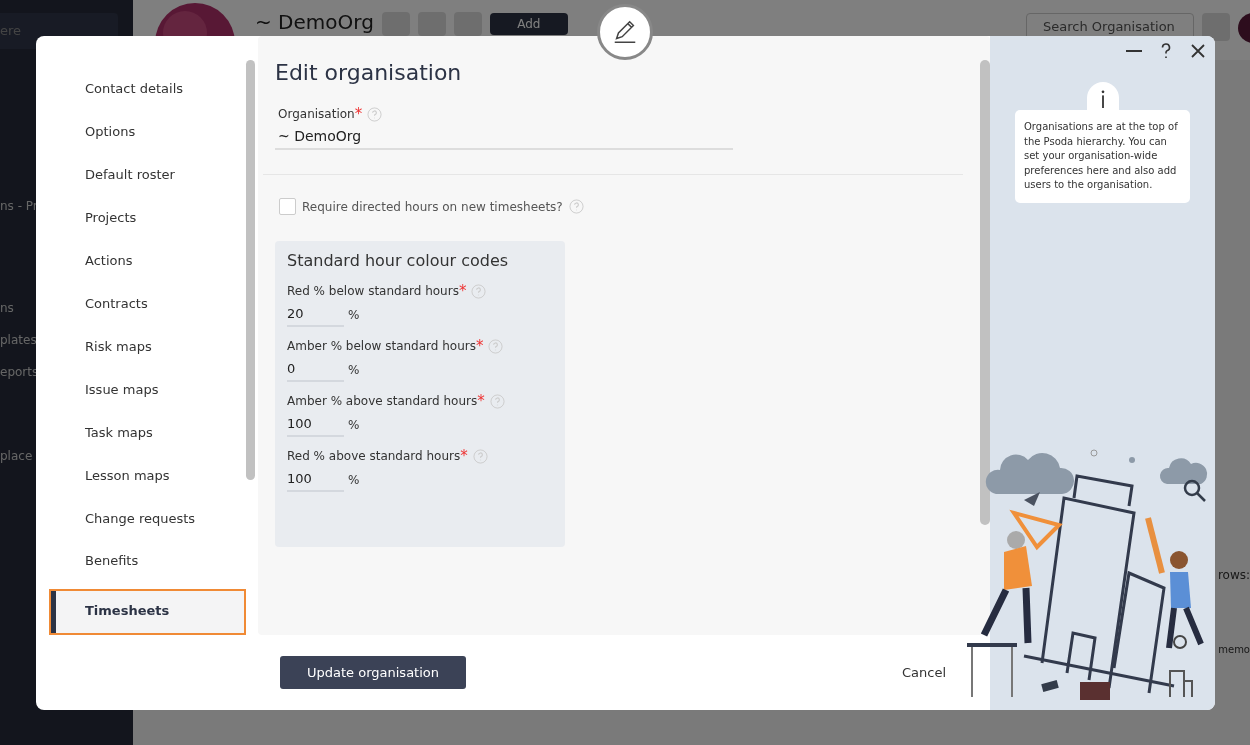  I want to click on nav-item: Timesheets, so click(147, 612).